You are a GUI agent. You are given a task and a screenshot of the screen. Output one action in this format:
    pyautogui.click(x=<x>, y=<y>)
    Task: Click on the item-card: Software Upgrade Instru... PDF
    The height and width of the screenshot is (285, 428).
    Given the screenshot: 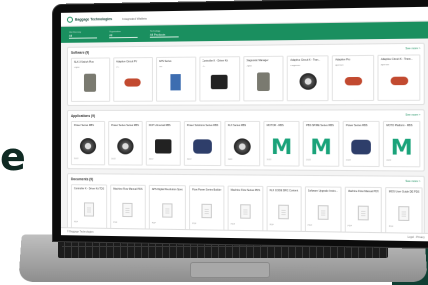 What is the action you would take?
    pyautogui.click(x=323, y=209)
    